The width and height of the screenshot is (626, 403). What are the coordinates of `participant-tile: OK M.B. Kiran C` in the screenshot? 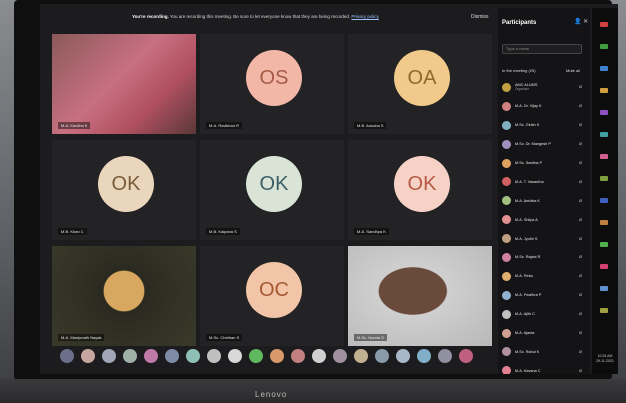 It's located at (124, 190).